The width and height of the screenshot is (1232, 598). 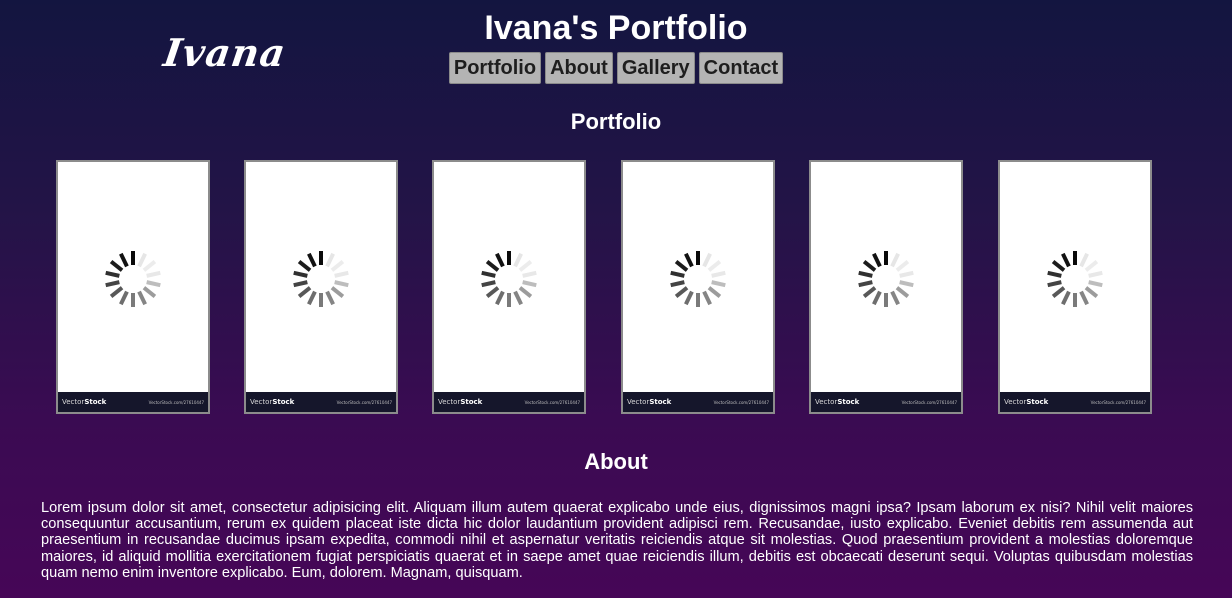 What do you see at coordinates (616, 461) in the screenshot?
I see `about-heading: About` at bounding box center [616, 461].